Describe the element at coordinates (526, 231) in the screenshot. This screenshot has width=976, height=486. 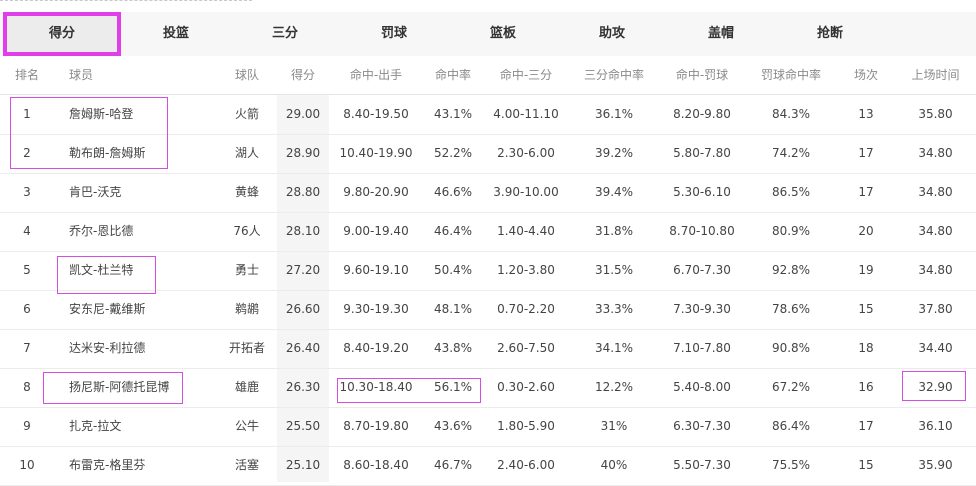
I see `cell-3p-made-att: 1.40-4.40` at that location.